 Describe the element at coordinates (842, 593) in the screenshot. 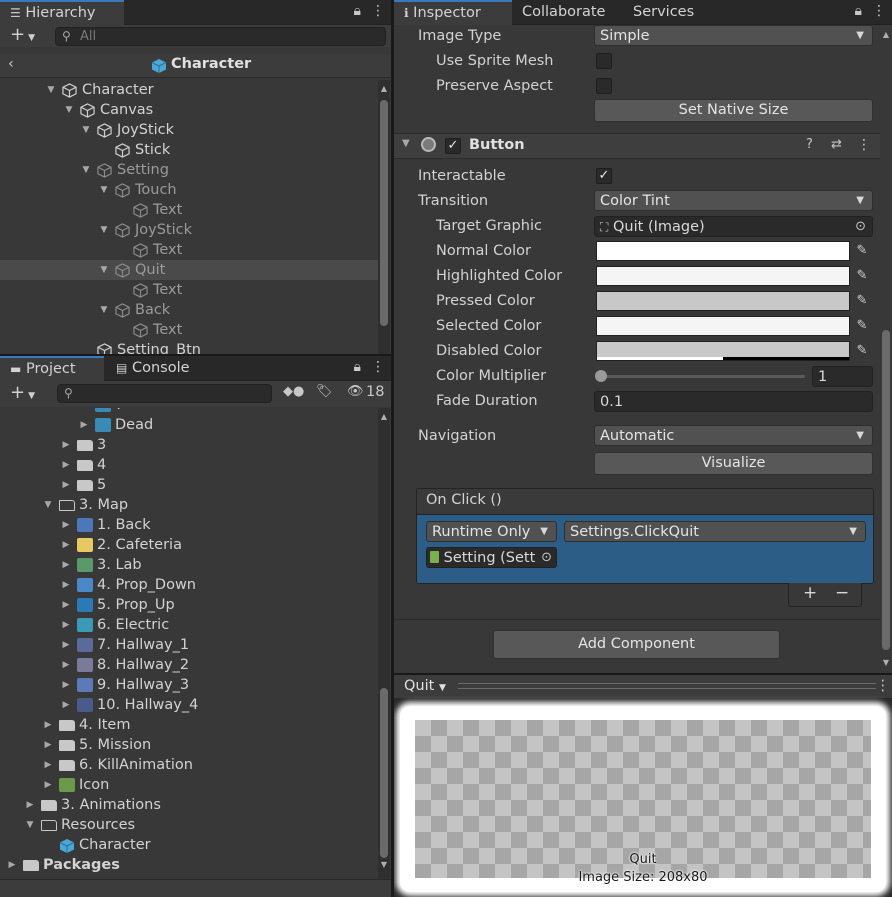

I see `remove-event-button: −` at that location.